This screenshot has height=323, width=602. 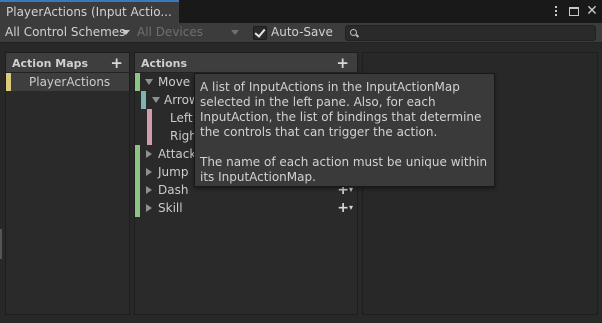 I want to click on action-map-color-stripe, so click(x=8, y=82).